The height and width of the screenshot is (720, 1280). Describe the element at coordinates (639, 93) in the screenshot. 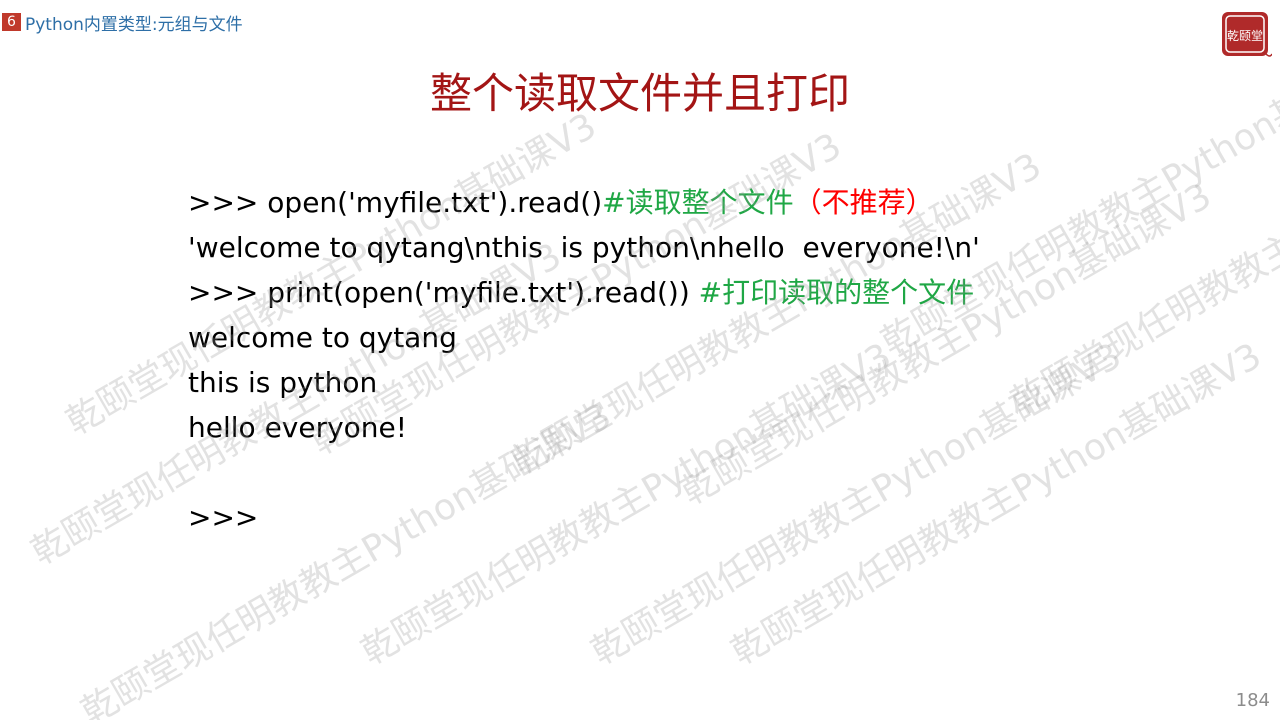

I see `slide-title: 整个读取文件并且打印` at that location.